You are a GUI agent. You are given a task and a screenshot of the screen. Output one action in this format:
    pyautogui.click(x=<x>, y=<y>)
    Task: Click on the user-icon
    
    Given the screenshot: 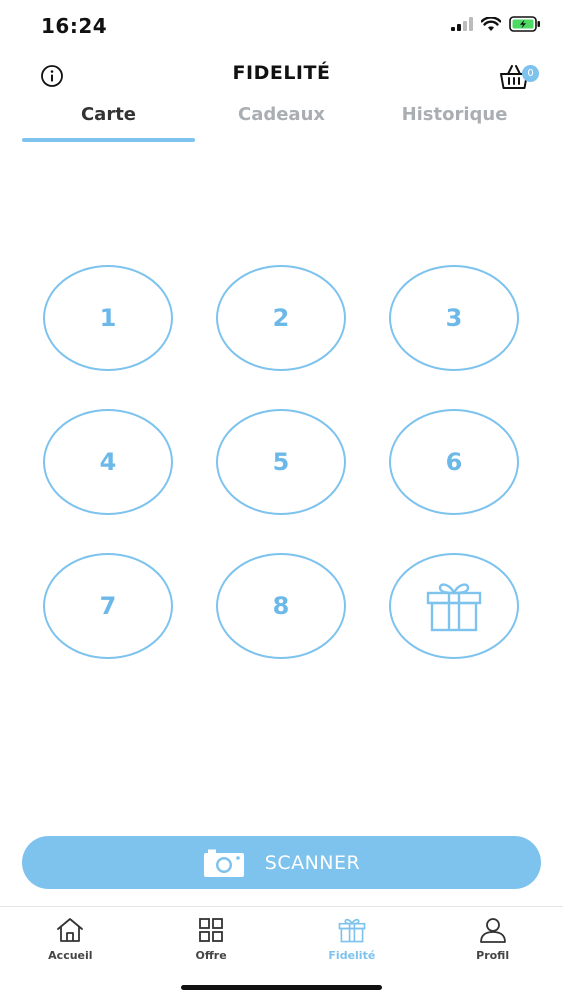 What is the action you would take?
    pyautogui.click(x=492, y=930)
    